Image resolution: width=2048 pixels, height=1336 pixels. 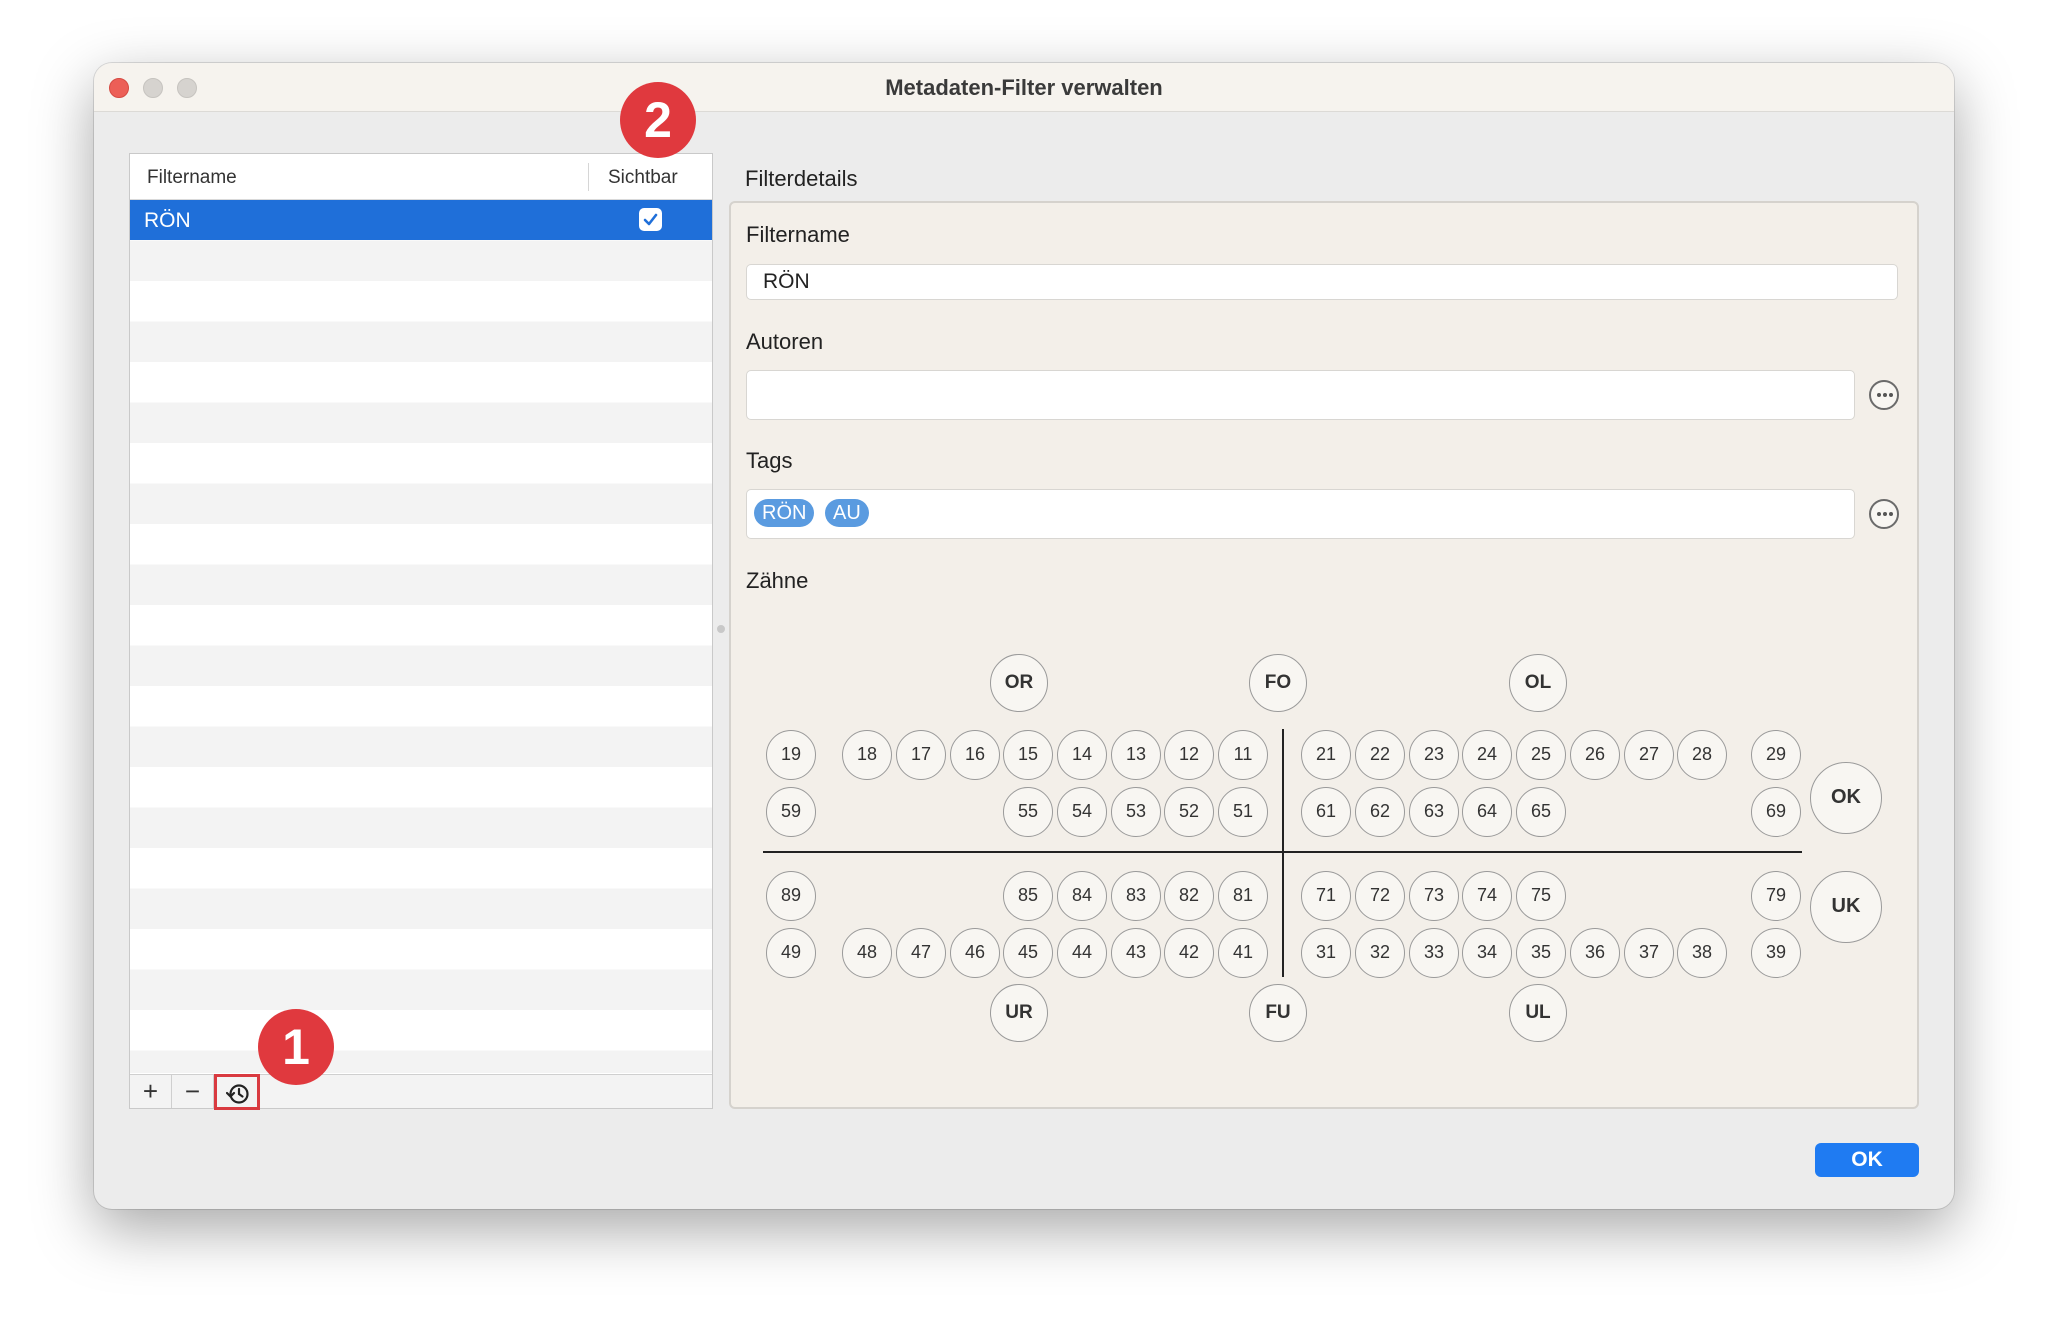 What do you see at coordinates (1702, 953) in the screenshot?
I see `tooth-button: 38` at bounding box center [1702, 953].